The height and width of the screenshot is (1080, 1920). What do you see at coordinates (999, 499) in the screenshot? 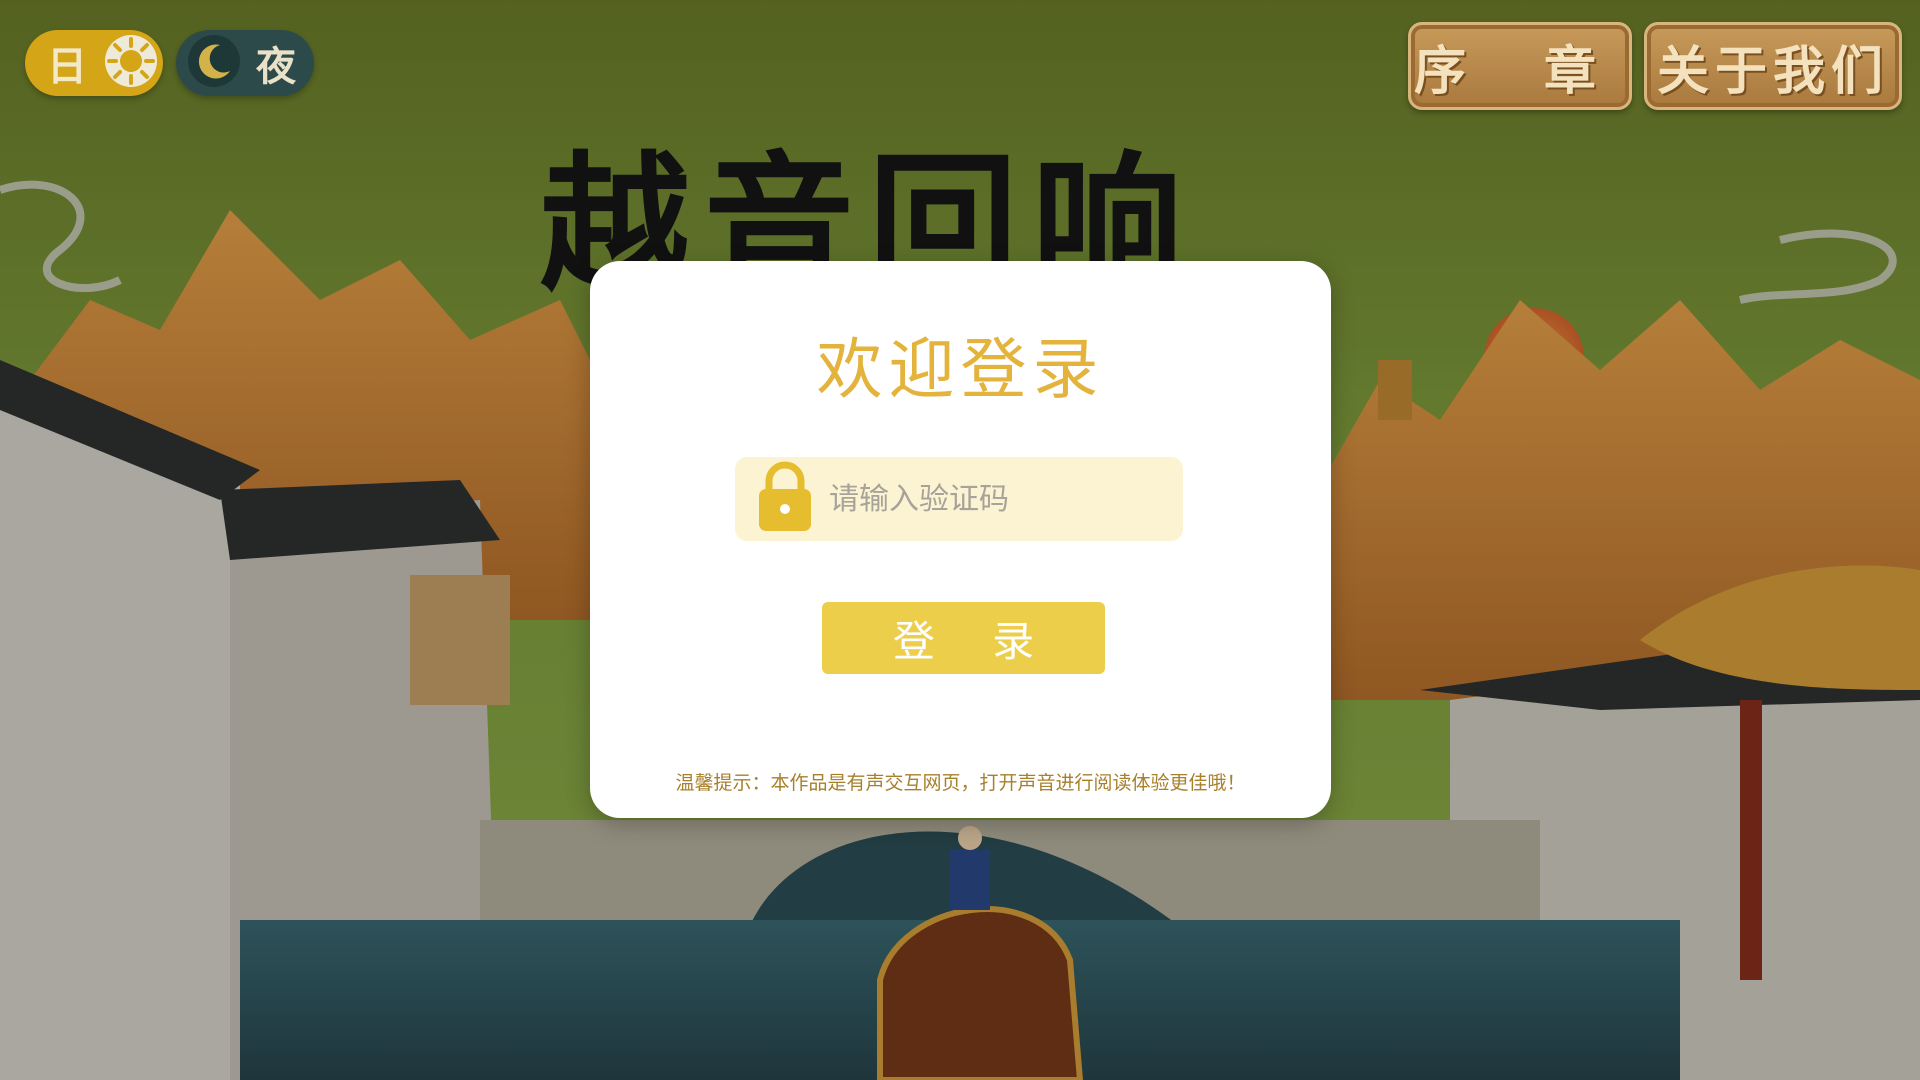
I see `verification-code-input` at bounding box center [999, 499].